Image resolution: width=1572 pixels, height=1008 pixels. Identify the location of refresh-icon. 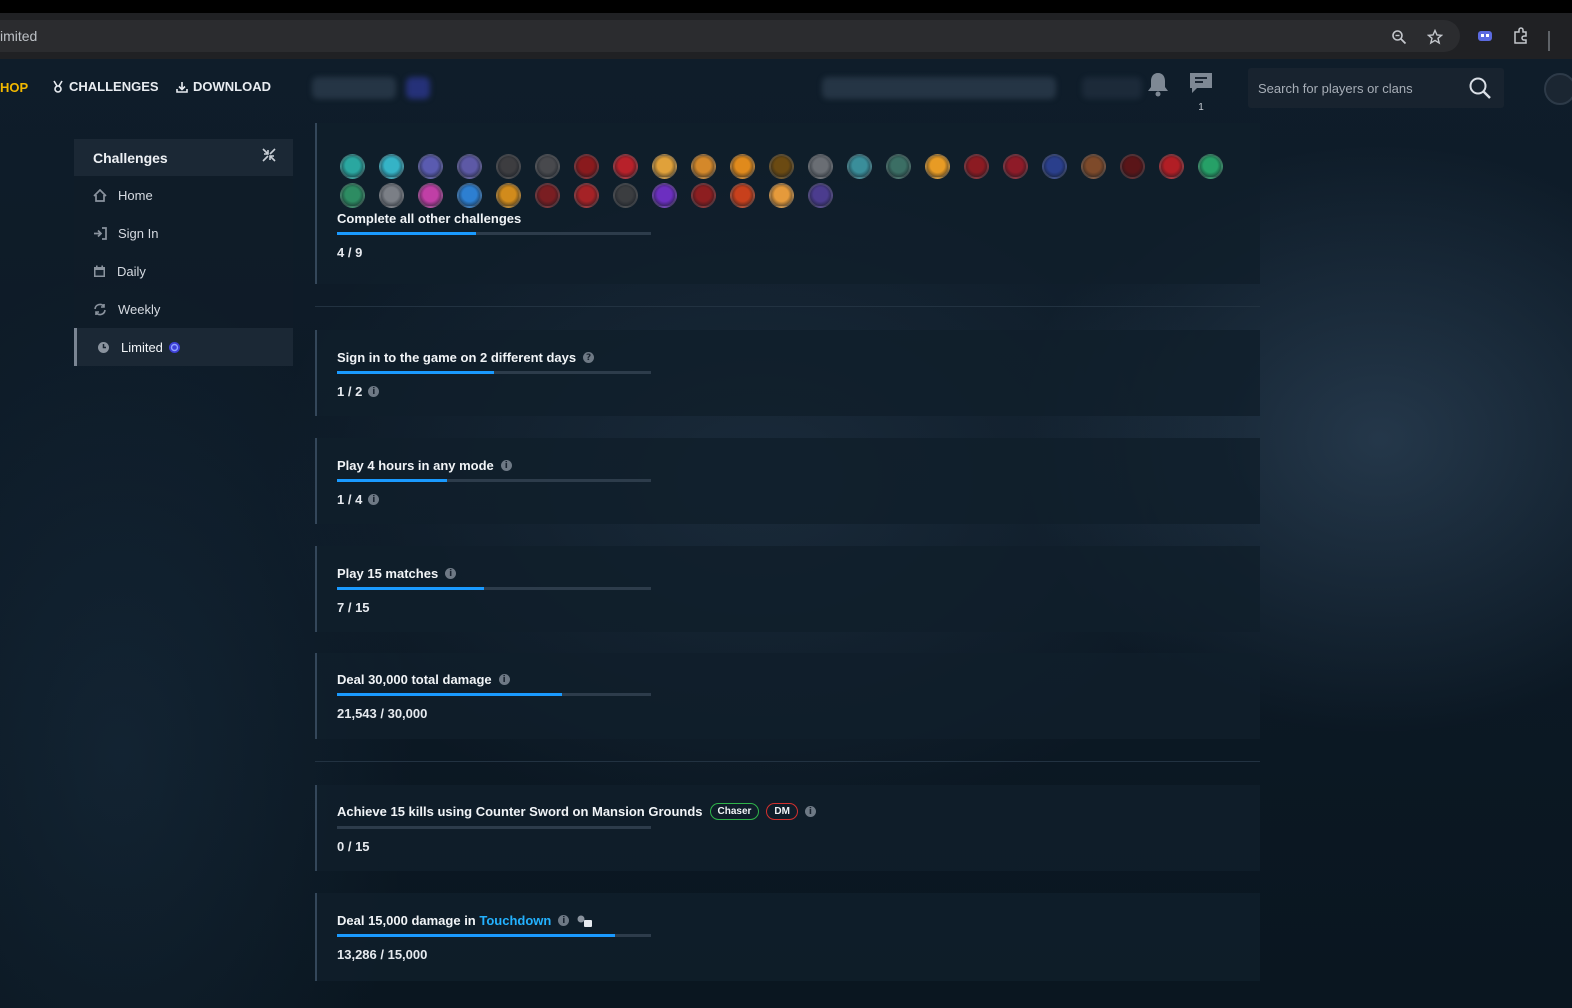
(100, 309).